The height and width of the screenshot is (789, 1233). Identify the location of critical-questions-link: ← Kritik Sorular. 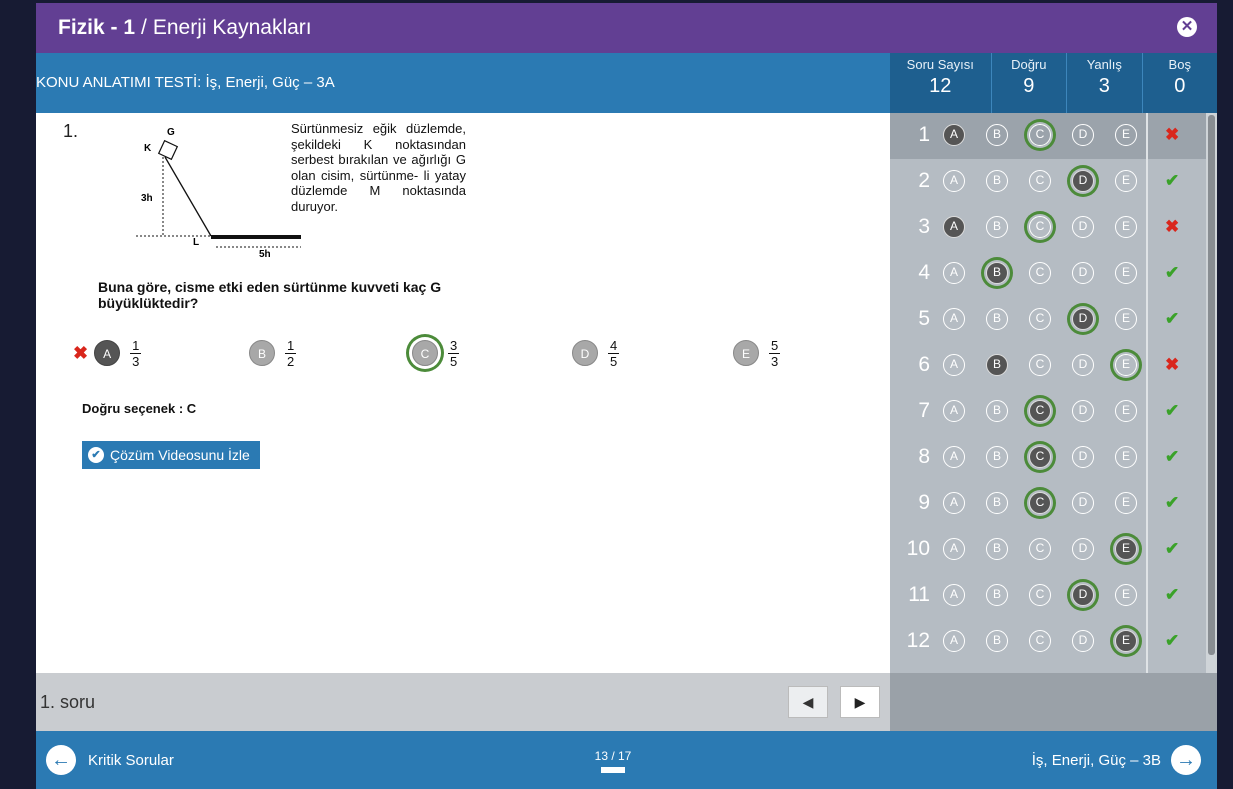
(110, 760).